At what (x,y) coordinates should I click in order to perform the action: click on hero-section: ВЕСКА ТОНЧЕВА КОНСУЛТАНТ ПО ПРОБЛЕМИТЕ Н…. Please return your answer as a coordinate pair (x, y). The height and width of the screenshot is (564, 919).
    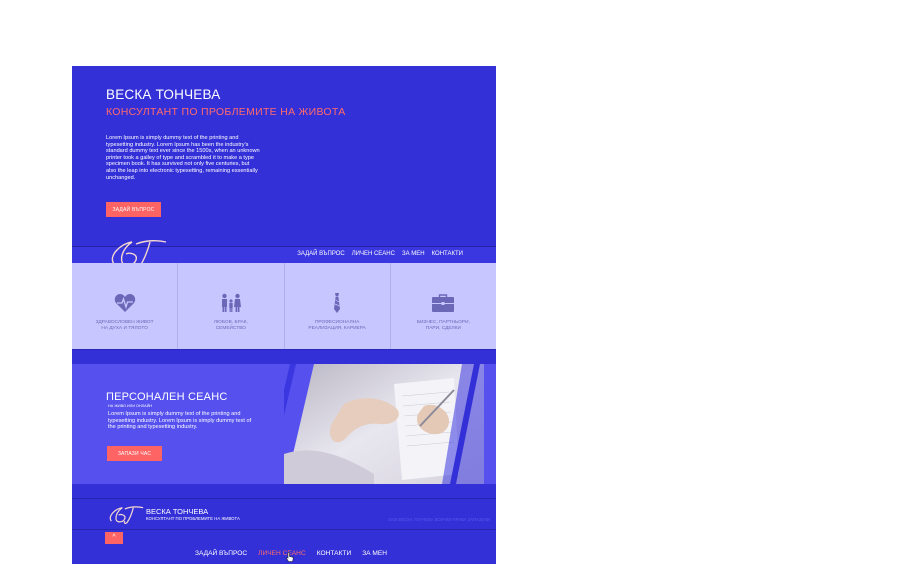
    Looking at the image, I should click on (284, 156).